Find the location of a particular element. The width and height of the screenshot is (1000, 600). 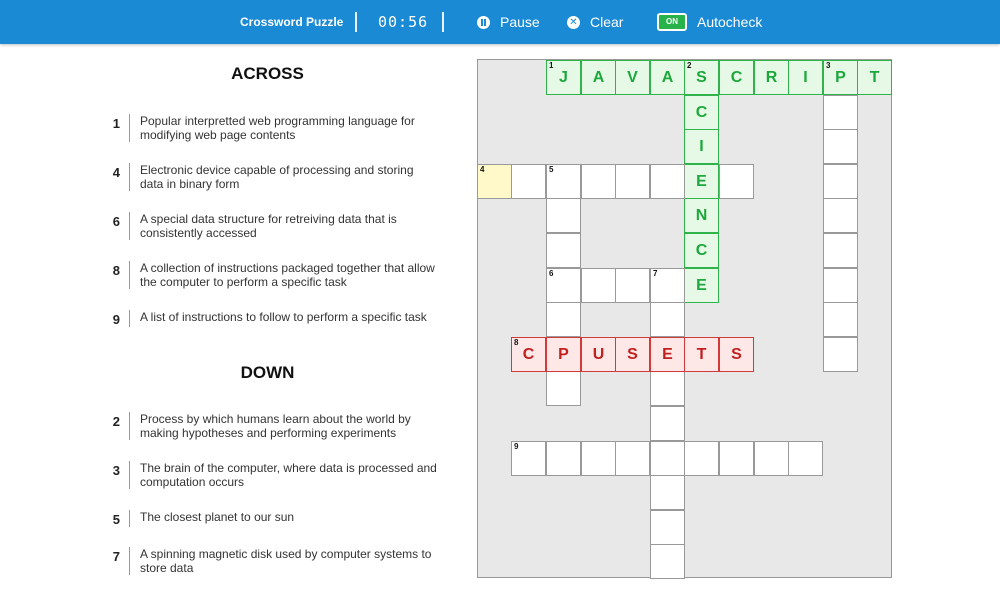

pause-button: Pause is located at coordinates (508, 22).